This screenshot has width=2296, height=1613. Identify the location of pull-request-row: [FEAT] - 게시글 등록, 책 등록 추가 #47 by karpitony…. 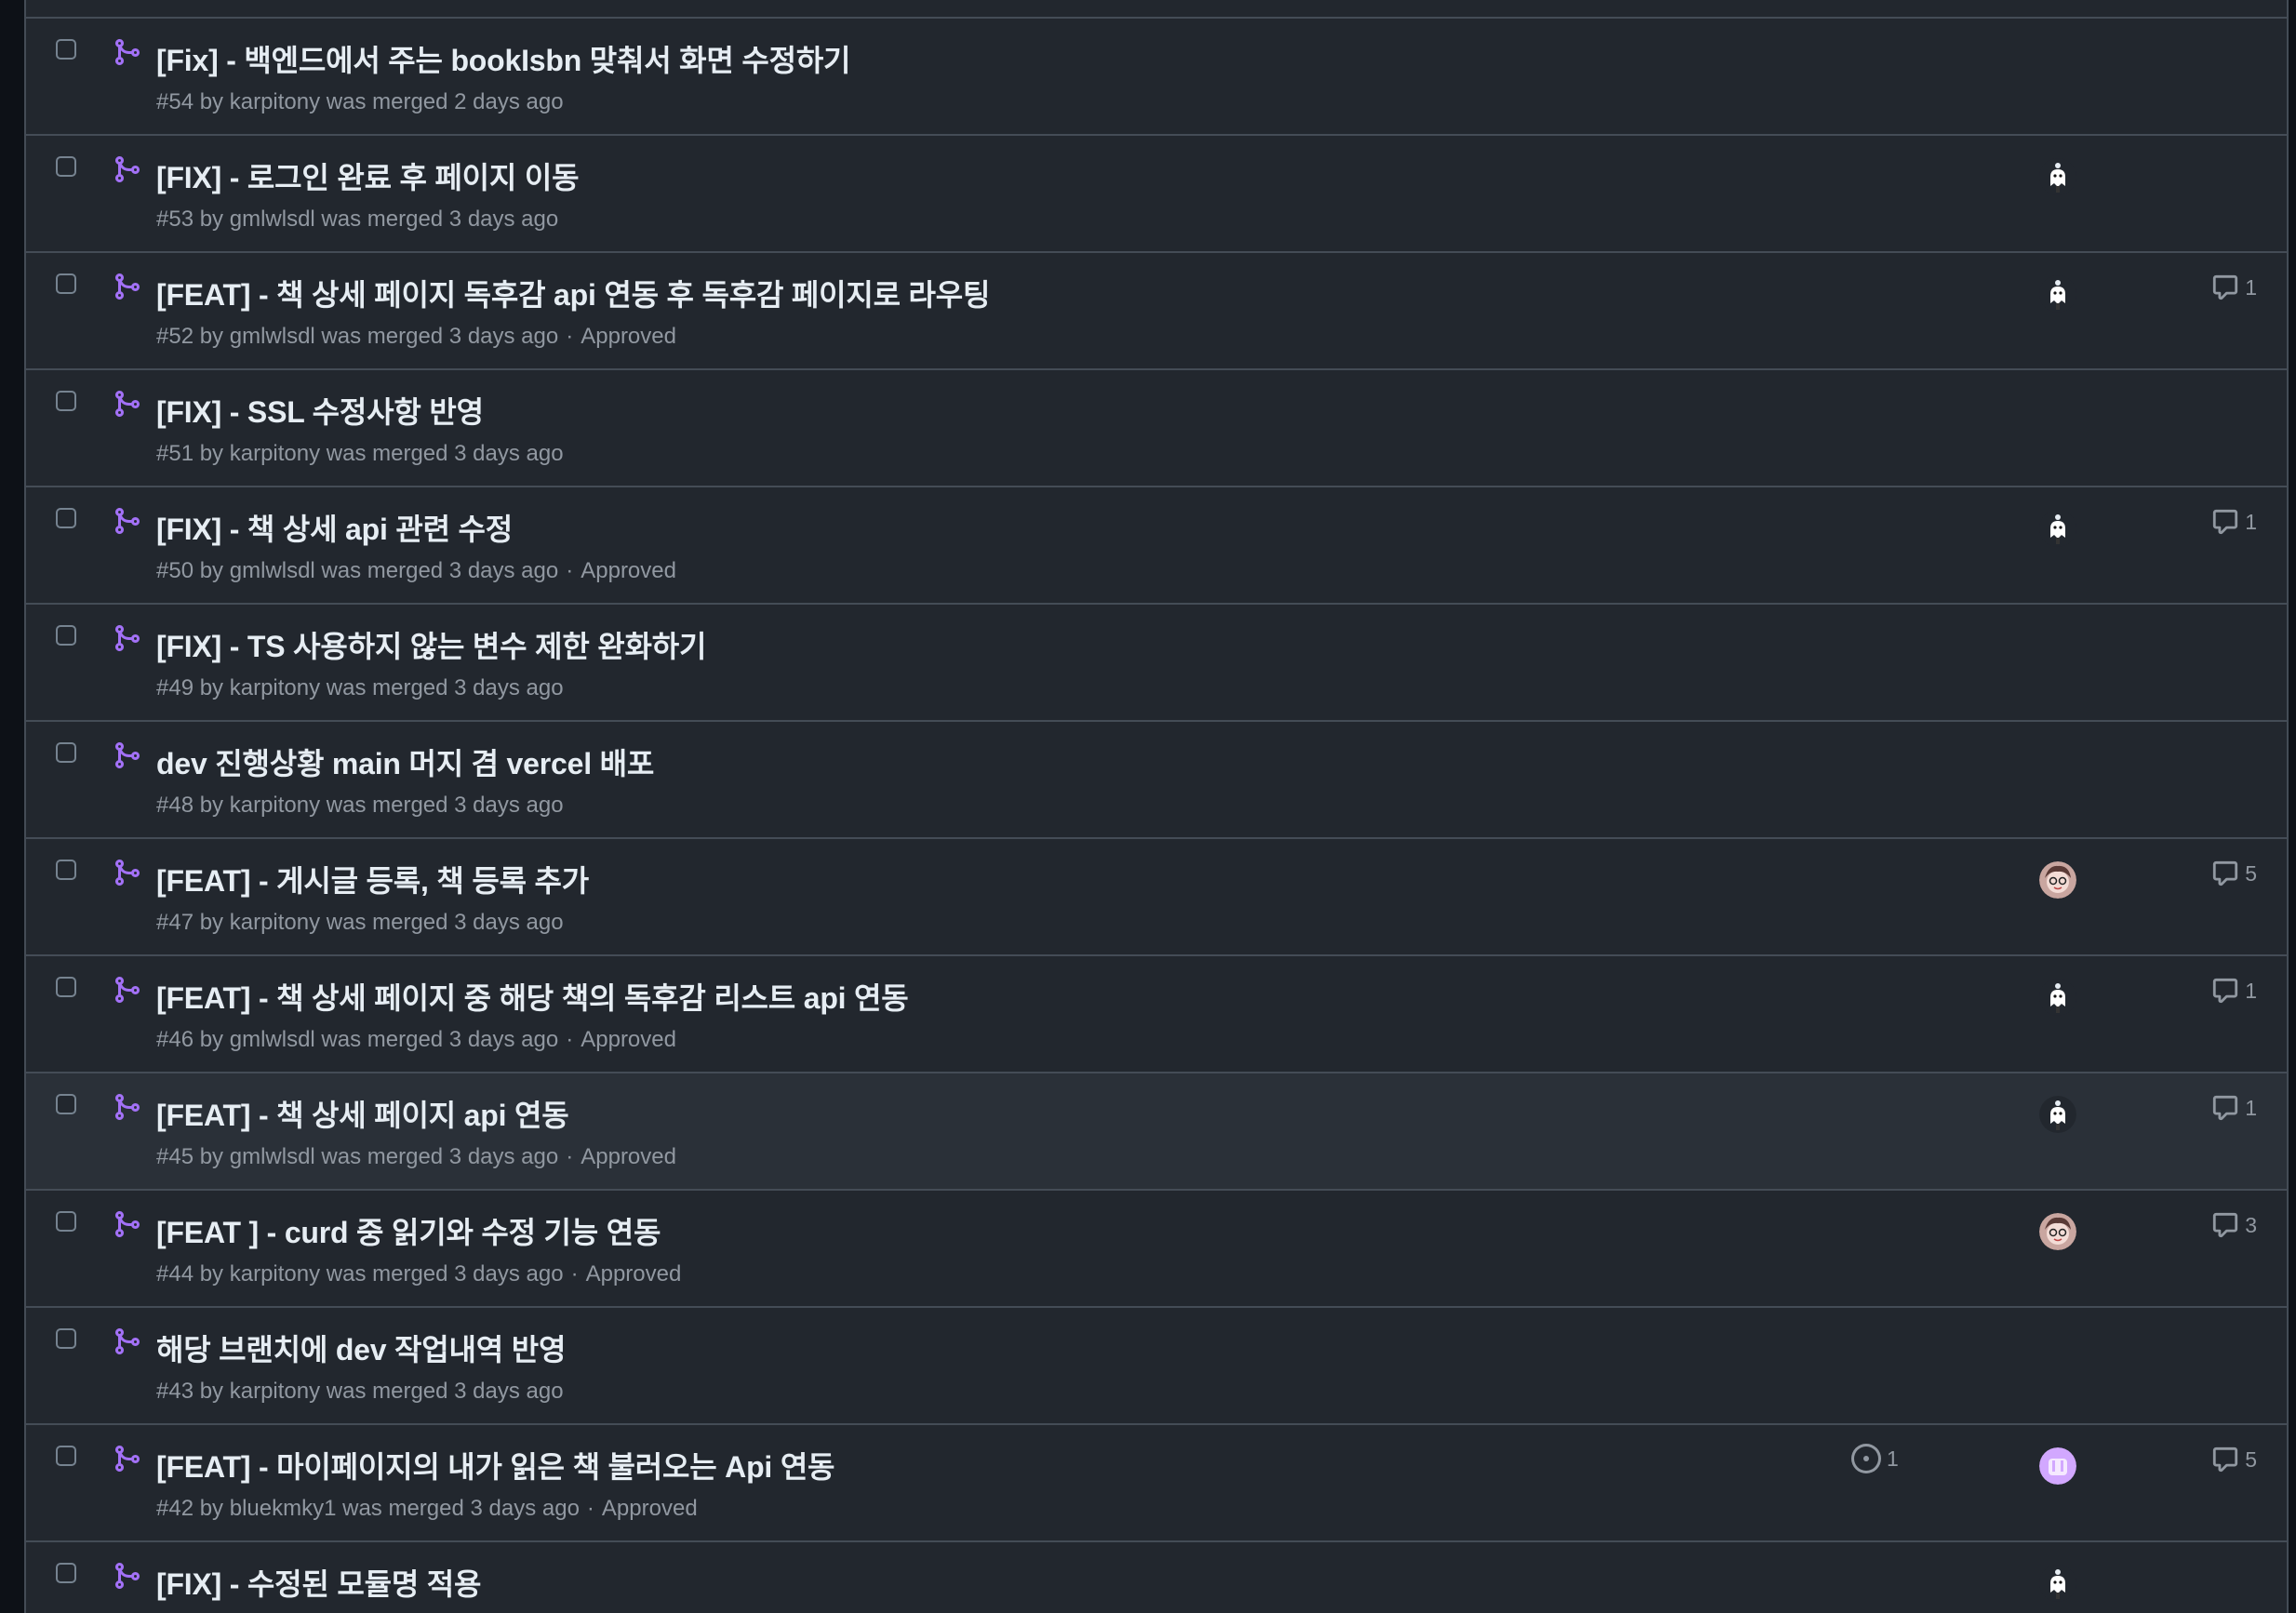
(1156, 897).